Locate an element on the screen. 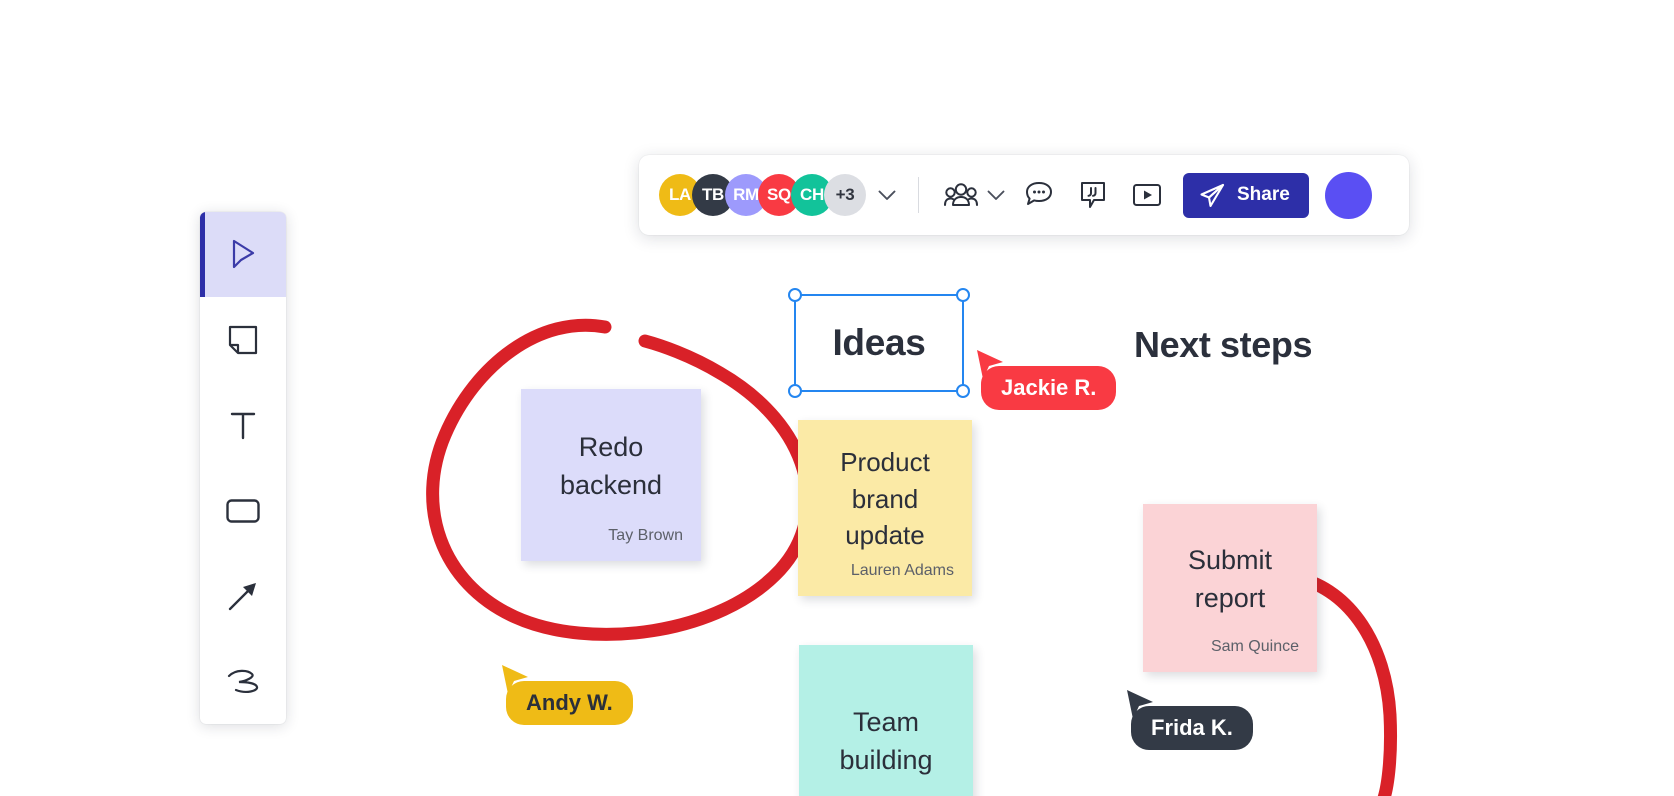 This screenshot has width=1674, height=796. resize-handle-top-right is located at coordinates (963, 295).